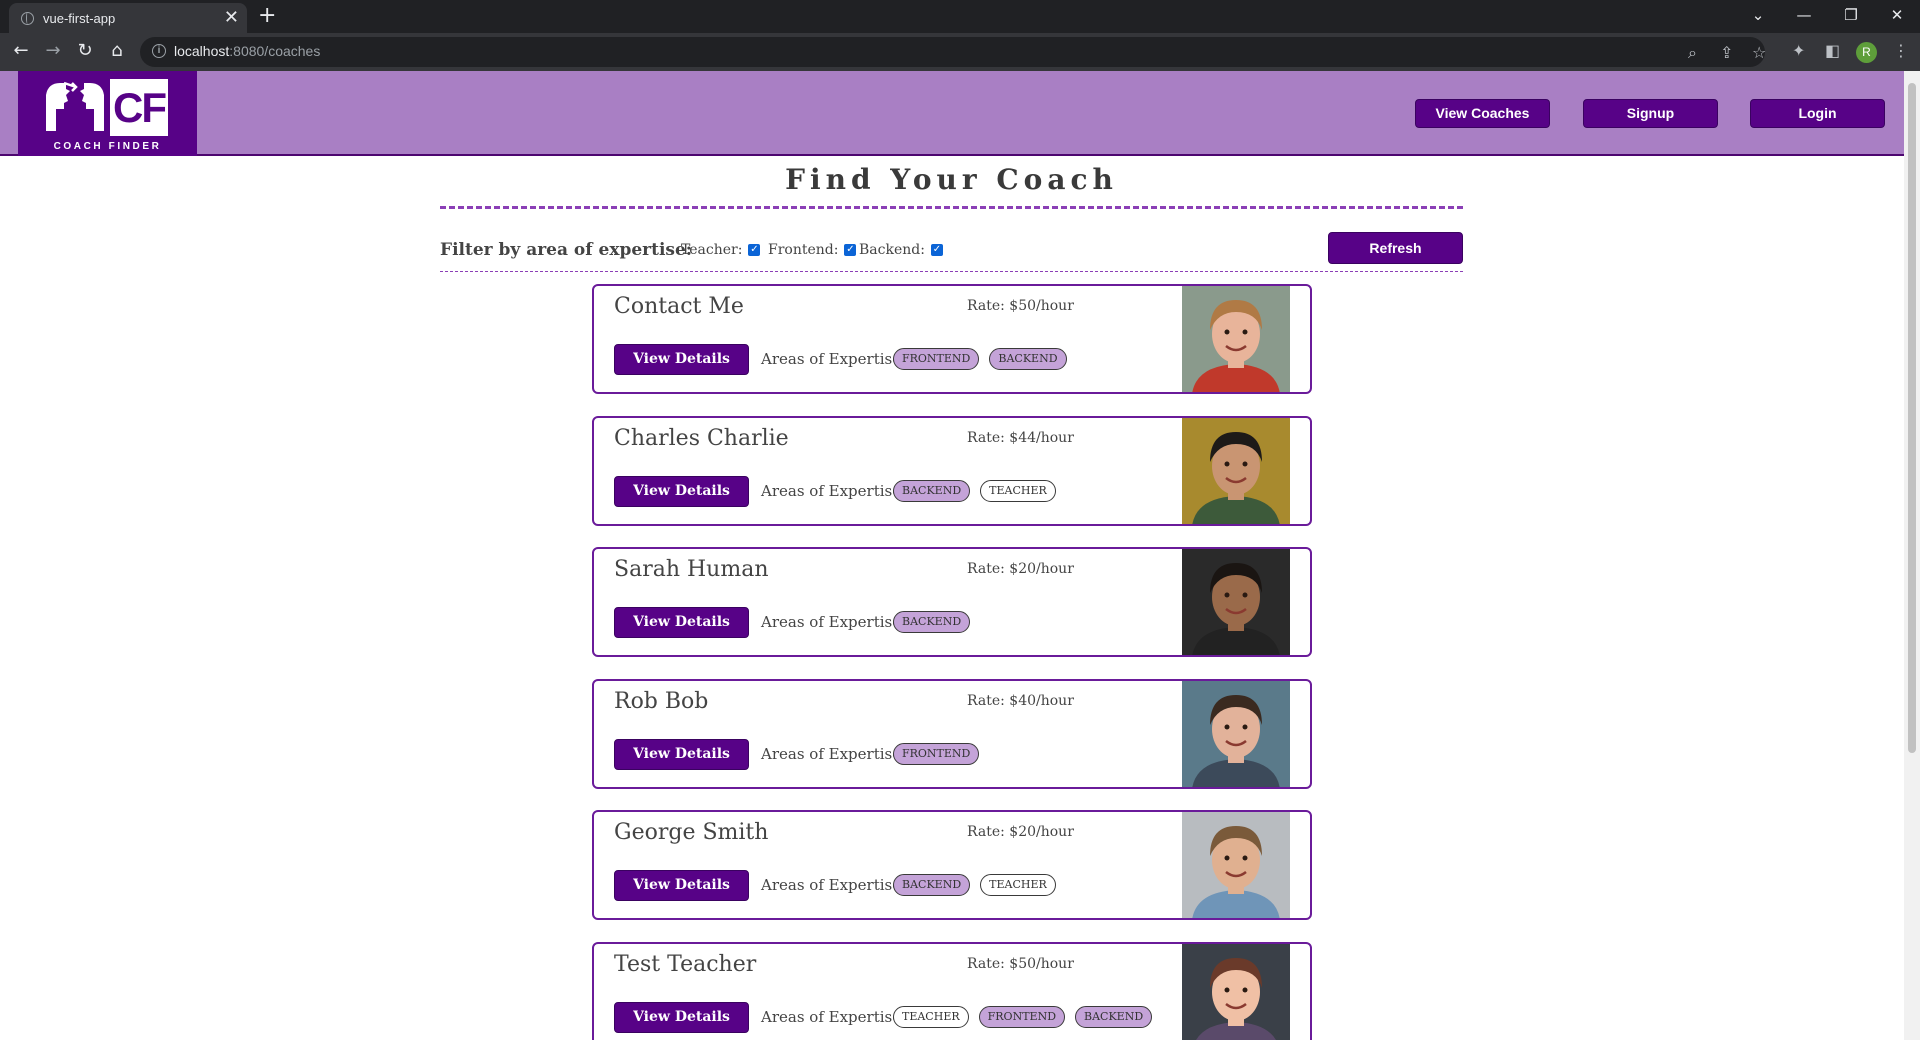 This screenshot has height=1040, width=1920. What do you see at coordinates (951, 179) in the screenshot?
I see `page-title: Find Your Coach` at bounding box center [951, 179].